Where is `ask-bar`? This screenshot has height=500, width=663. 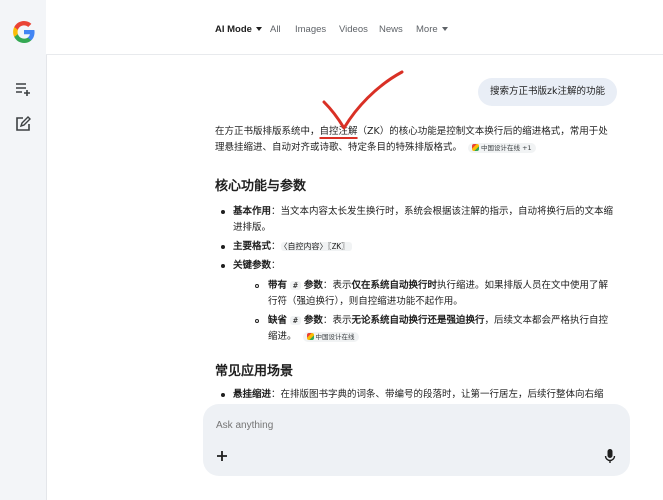
ask-bar is located at coordinates (416, 440).